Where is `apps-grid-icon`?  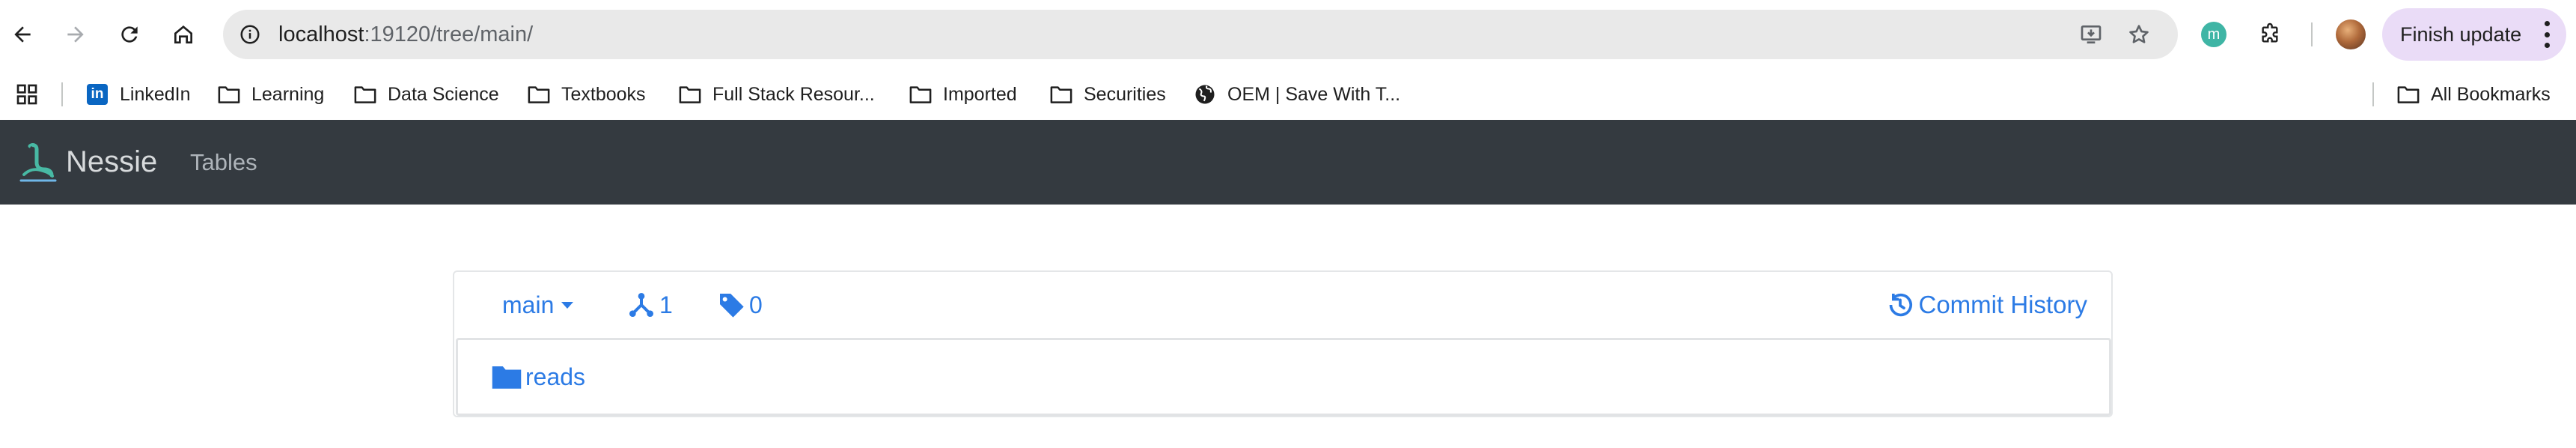 apps-grid-icon is located at coordinates (26, 94).